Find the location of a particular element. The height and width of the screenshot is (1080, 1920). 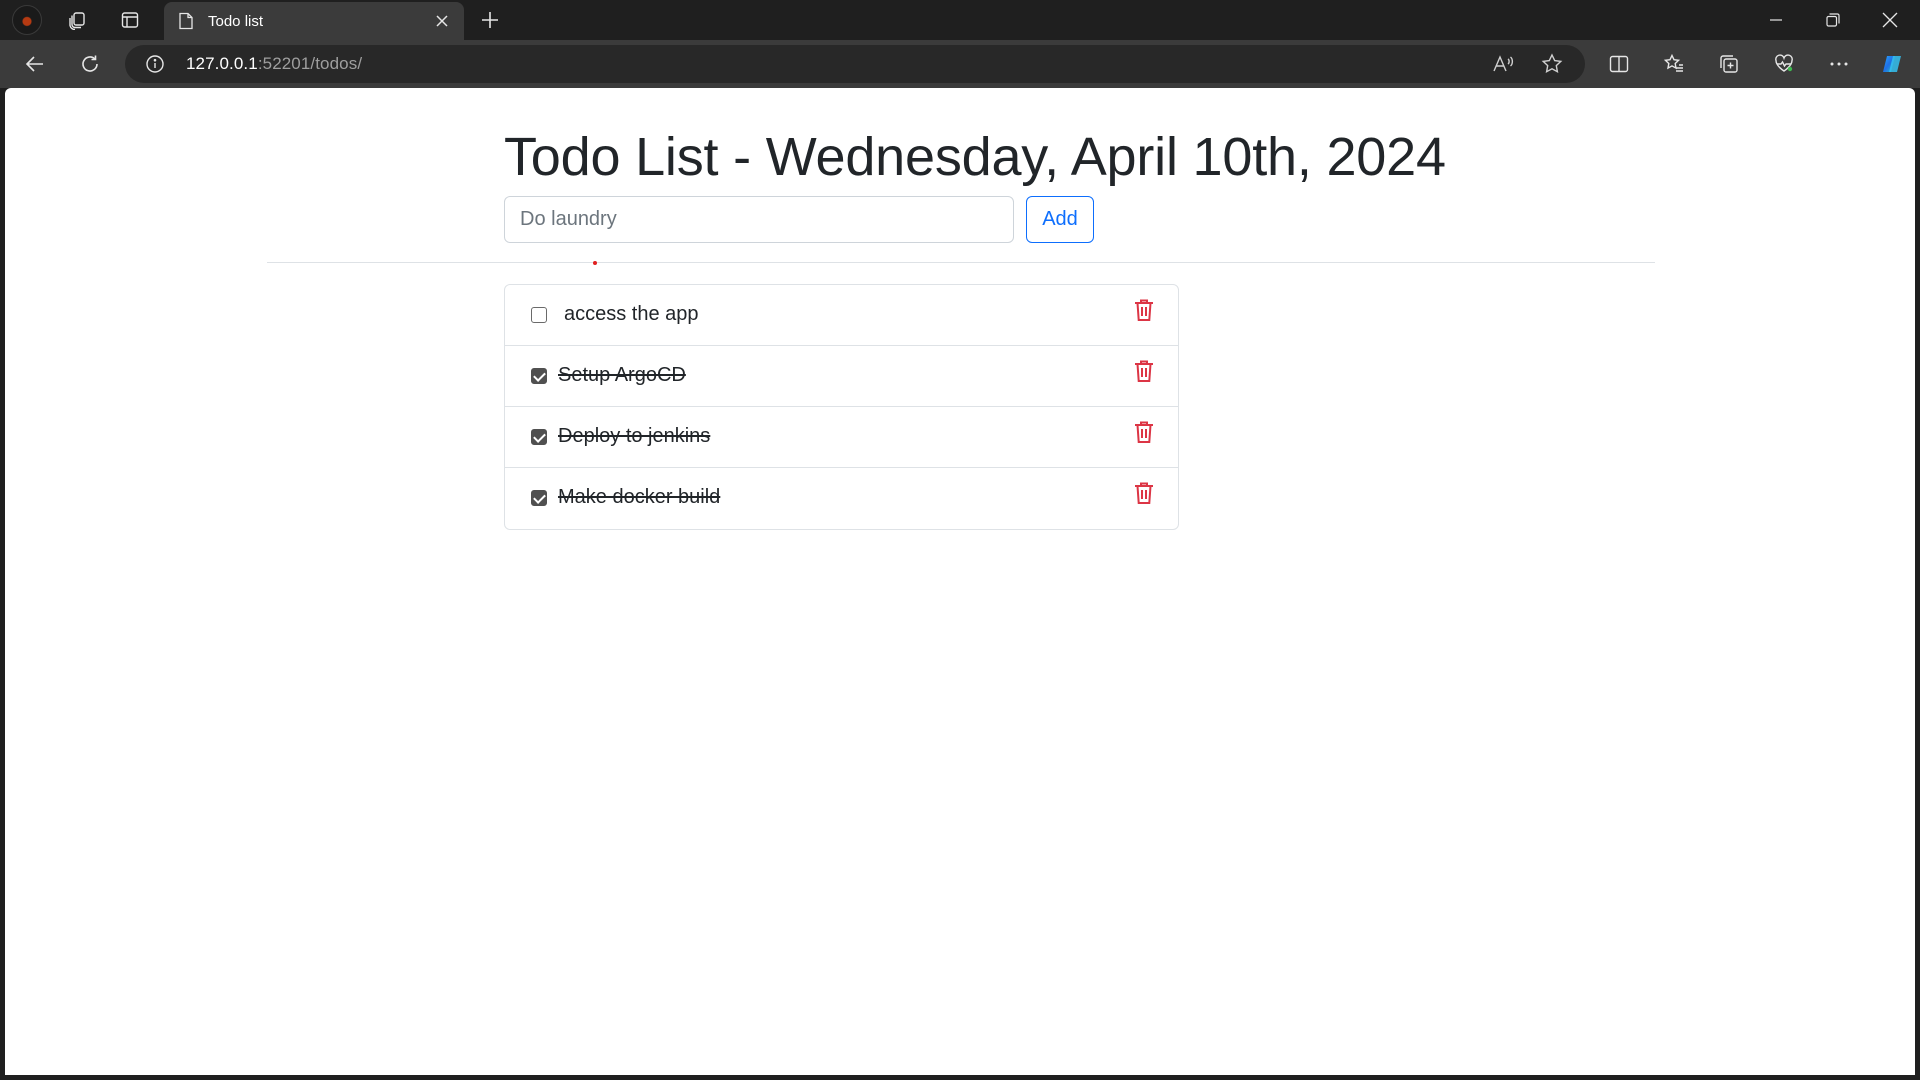

new-tab-icon is located at coordinates (490, 20).